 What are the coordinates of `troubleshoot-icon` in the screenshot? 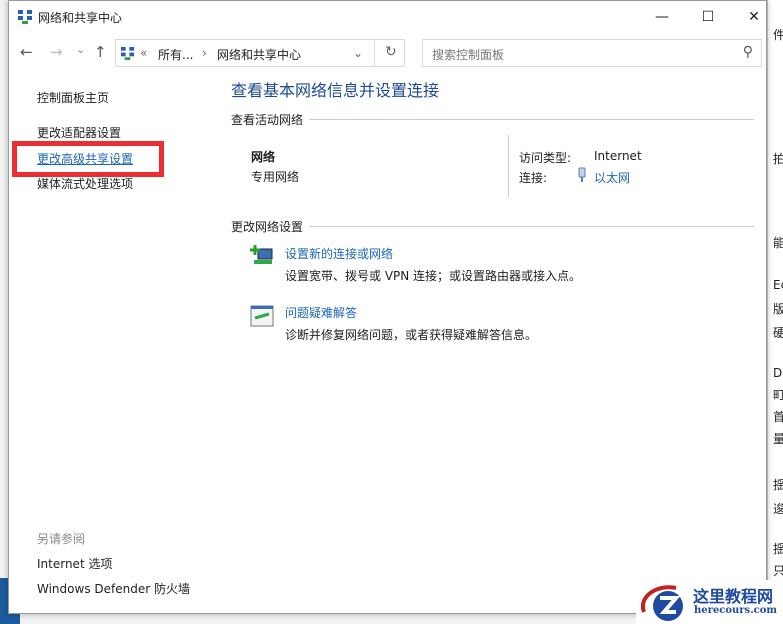 It's located at (262, 316).